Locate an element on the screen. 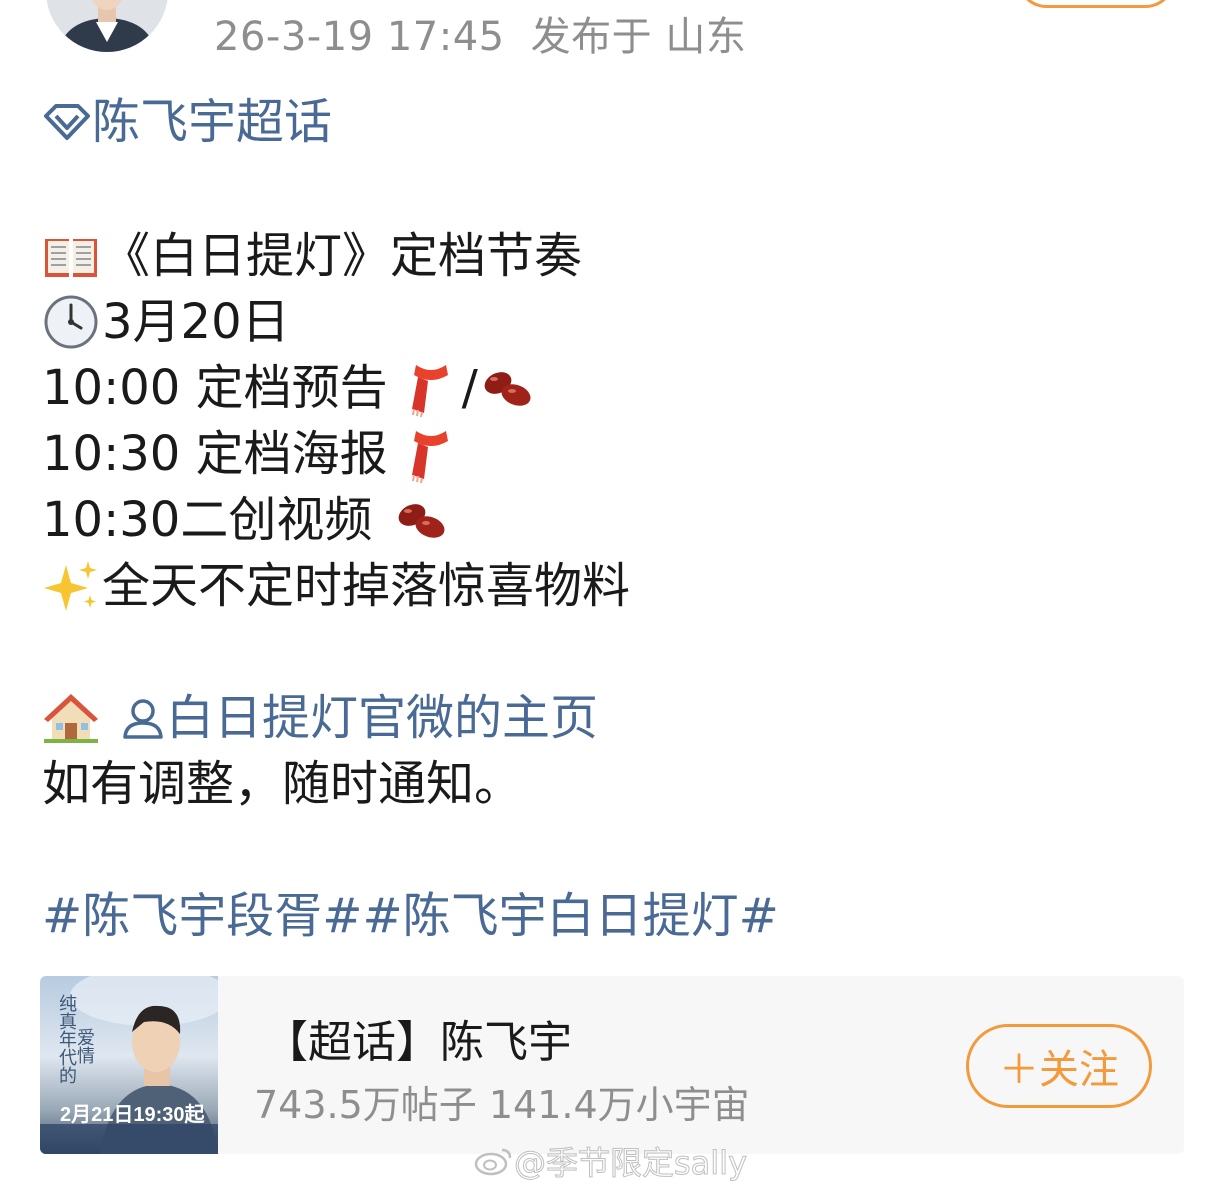 Image resolution: width=1224 pixels, height=1190 pixels. watermark: @季节限定sally is located at coordinates (611, 1161).